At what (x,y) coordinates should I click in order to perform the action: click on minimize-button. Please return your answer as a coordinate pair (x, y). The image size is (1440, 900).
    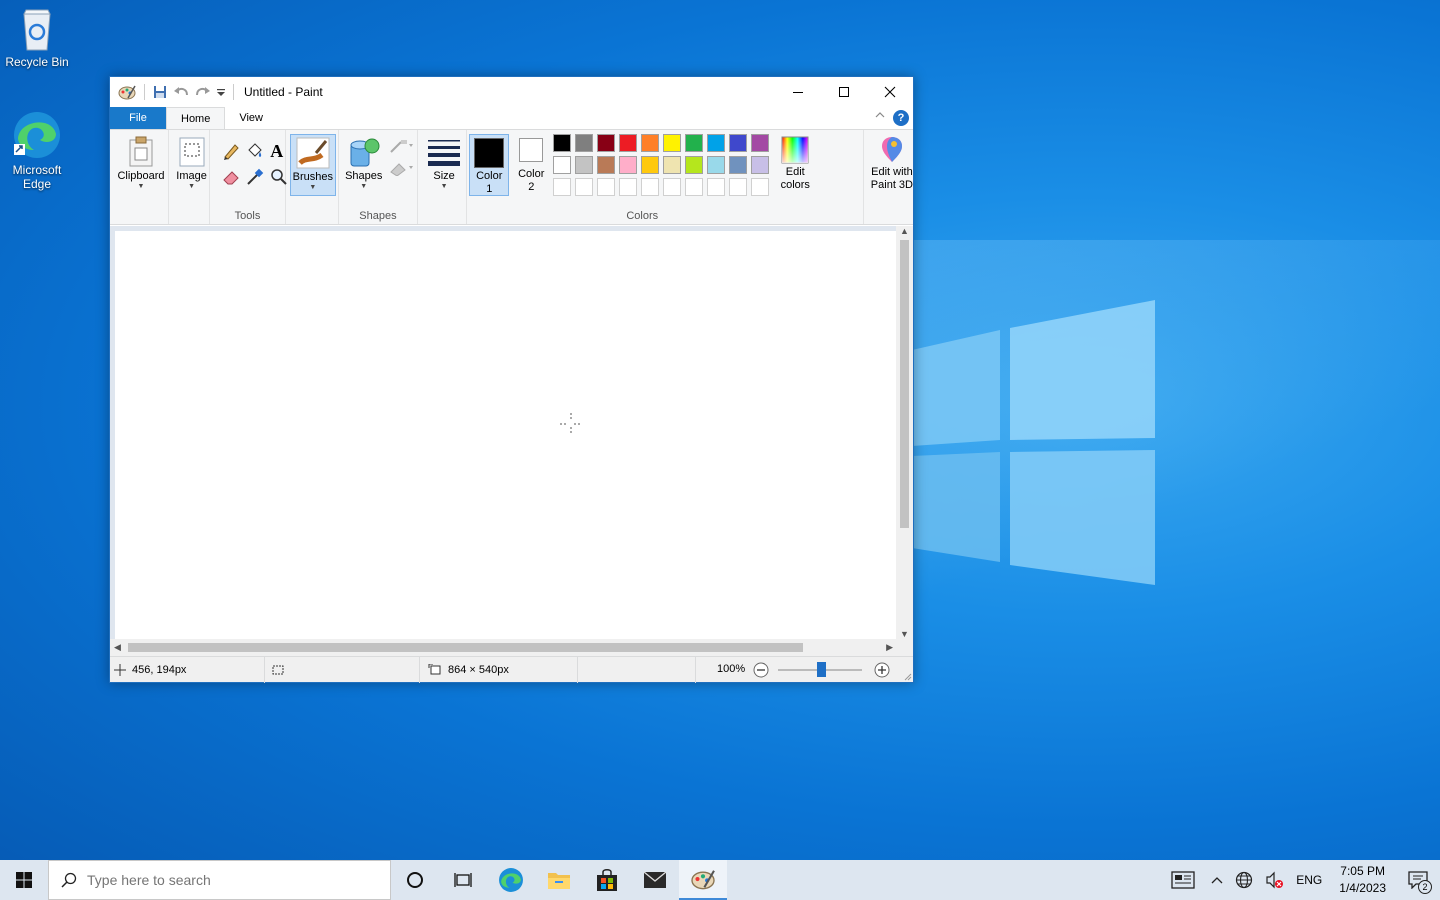
    Looking at the image, I should click on (798, 92).